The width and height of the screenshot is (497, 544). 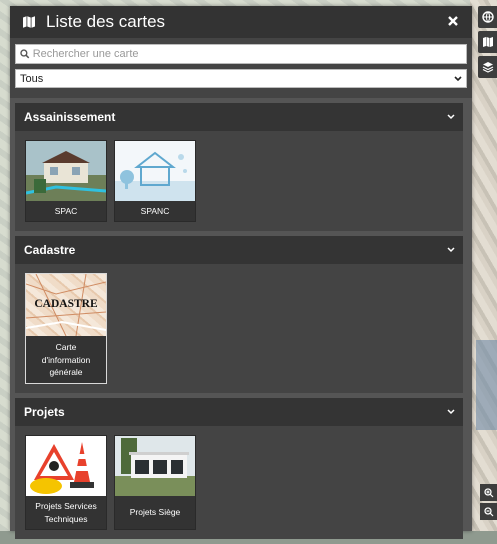 I want to click on map-thumbnail-projets-services-techniques, so click(x=66, y=466).